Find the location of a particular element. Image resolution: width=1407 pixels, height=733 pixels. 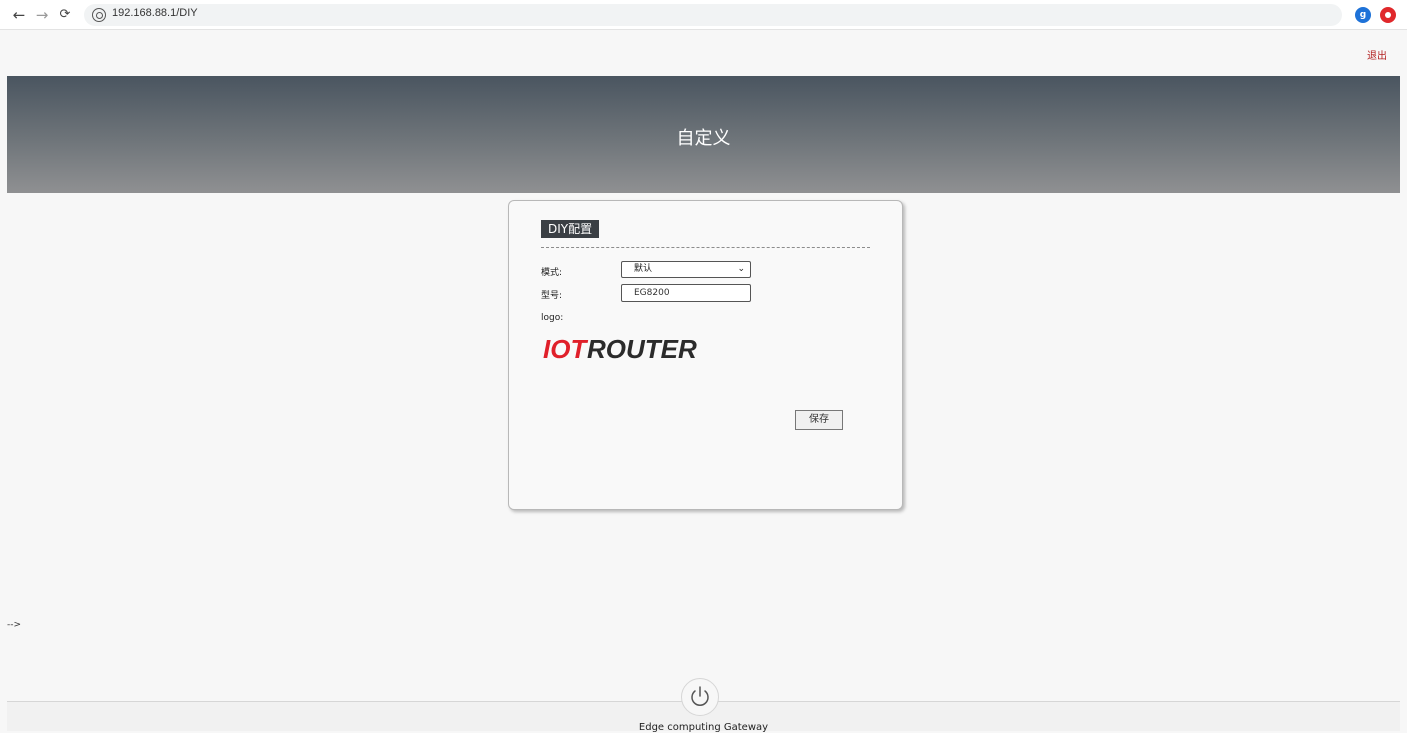

extension-icon: g is located at coordinates (1363, 15).